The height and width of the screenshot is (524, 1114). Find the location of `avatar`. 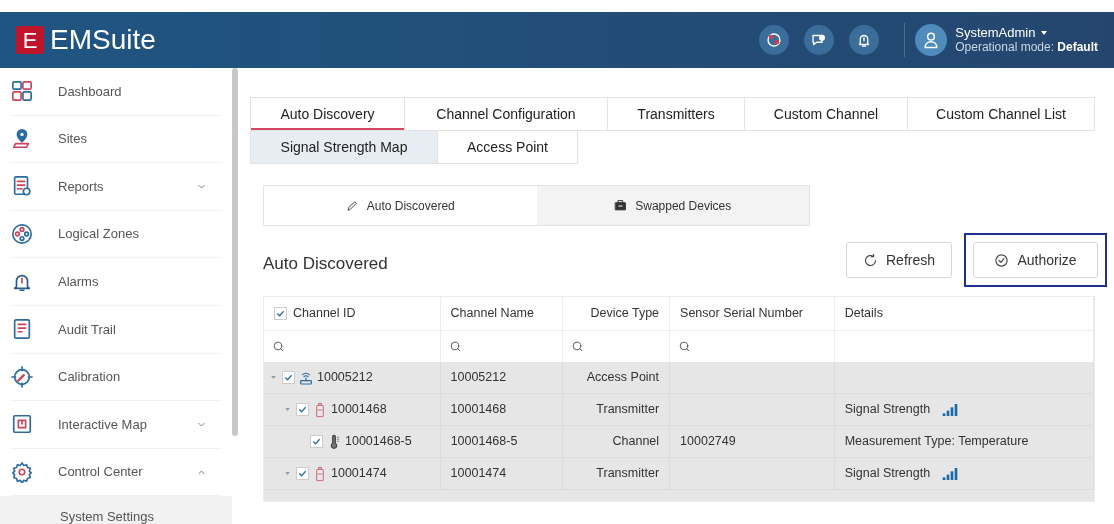

avatar is located at coordinates (931, 40).